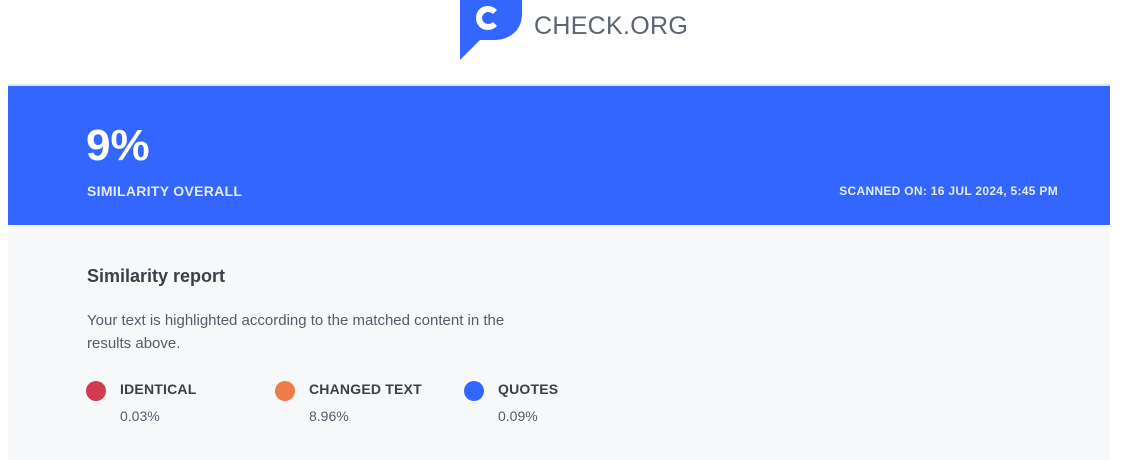  What do you see at coordinates (948, 191) in the screenshot?
I see `scanned-on-timestamp: SCANNED ON: 16 JUL 2024, 5:45 PM` at bounding box center [948, 191].